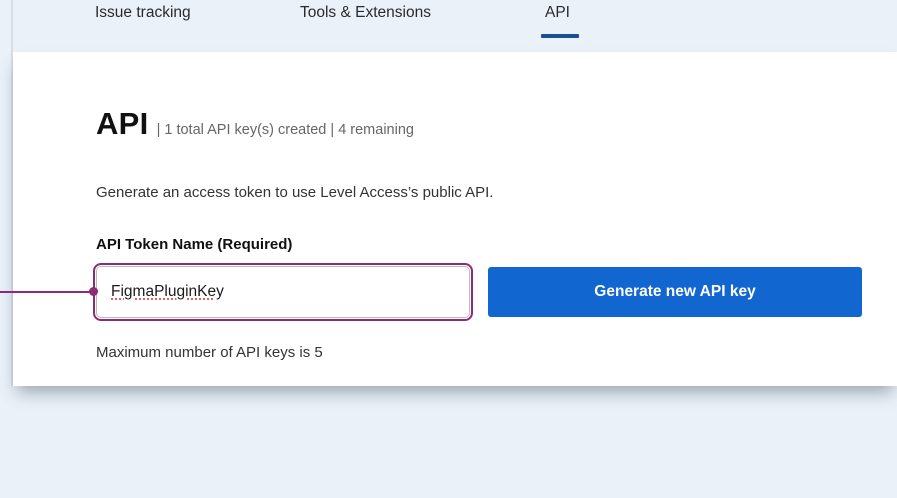 The width and height of the screenshot is (897, 498). Describe the element at coordinates (194, 244) in the screenshot. I see `token-name-label: API Token Name (Required)` at that location.